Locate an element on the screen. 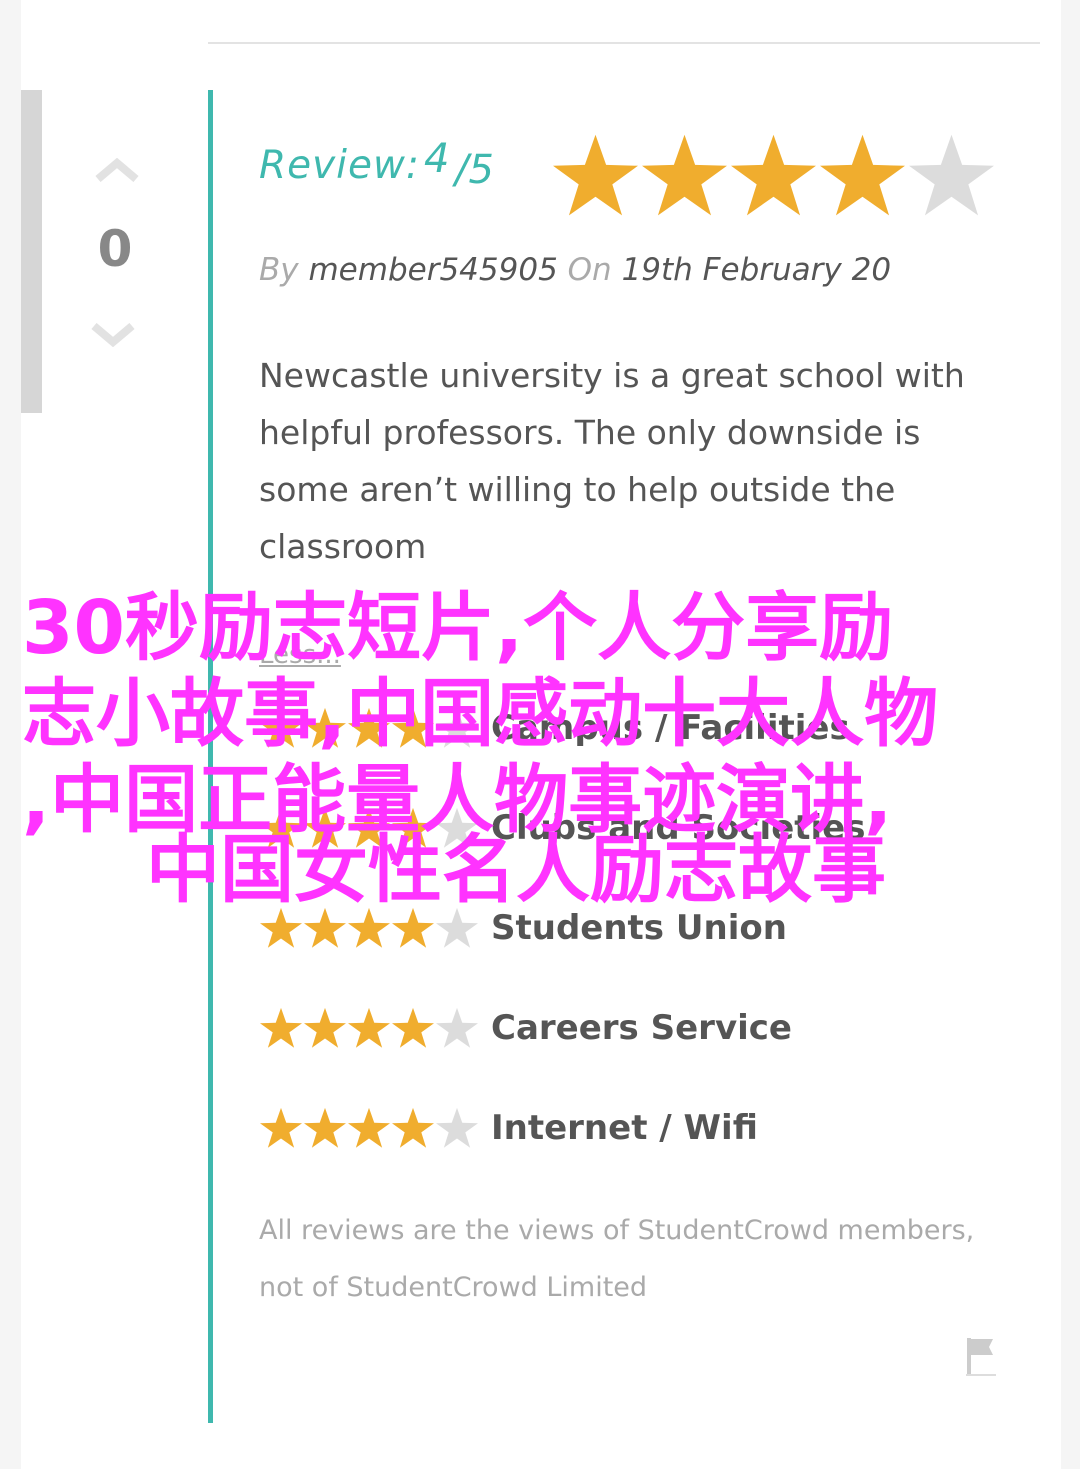  category-rating-row: Internet / Wifi is located at coordinates (508, 1128).